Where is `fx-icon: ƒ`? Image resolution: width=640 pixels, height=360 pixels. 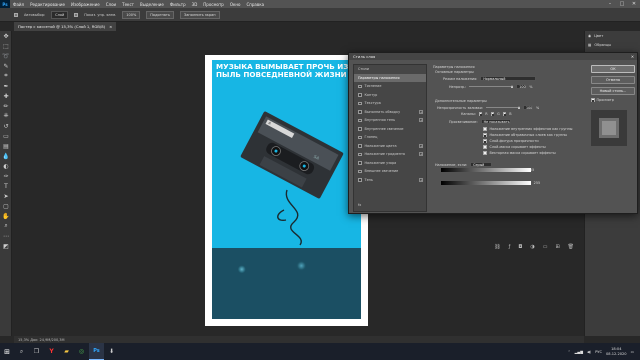 fx-icon: ƒ is located at coordinates (510, 248).